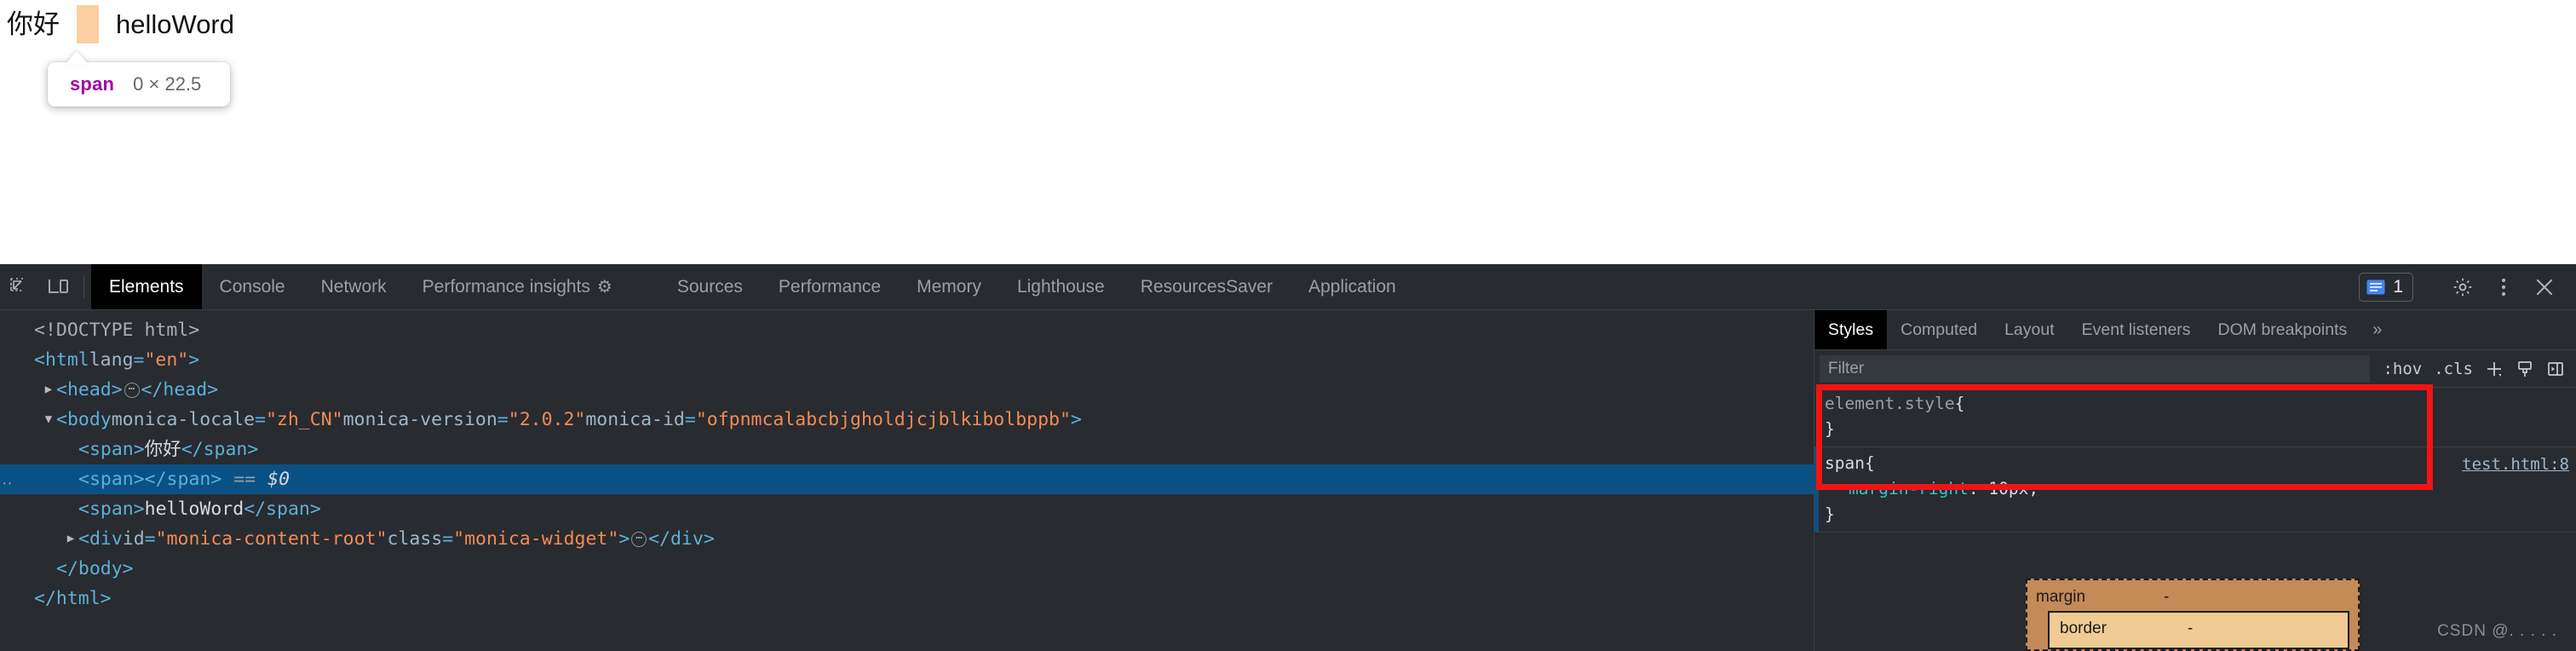 This screenshot has width=2576, height=651. What do you see at coordinates (1939, 329) in the screenshot?
I see `tab-computed: Computed` at bounding box center [1939, 329].